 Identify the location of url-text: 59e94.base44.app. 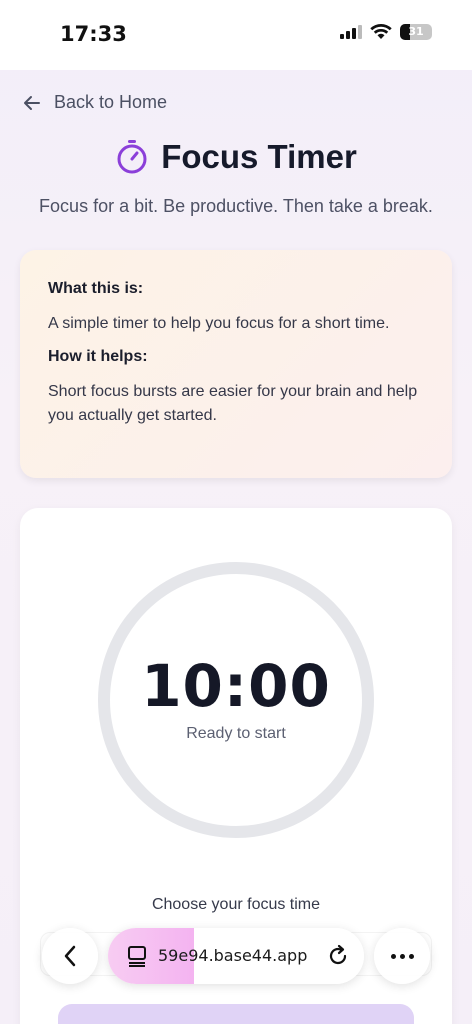
(233, 955).